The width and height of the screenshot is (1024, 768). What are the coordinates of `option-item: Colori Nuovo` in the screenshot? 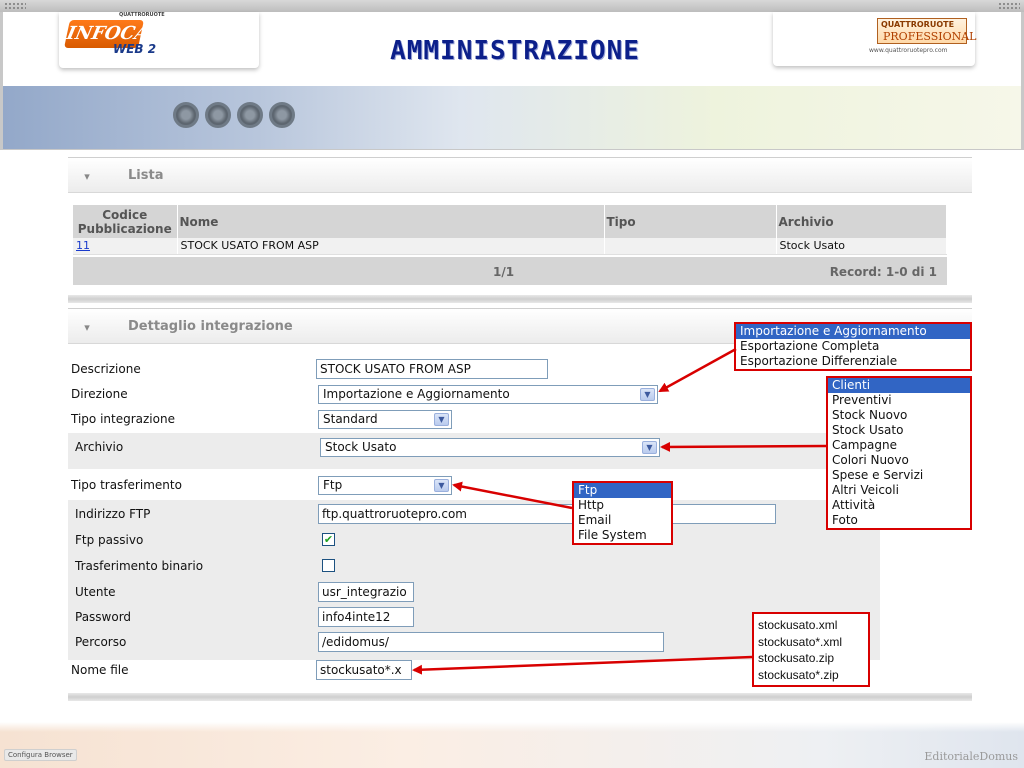 It's located at (899, 460).